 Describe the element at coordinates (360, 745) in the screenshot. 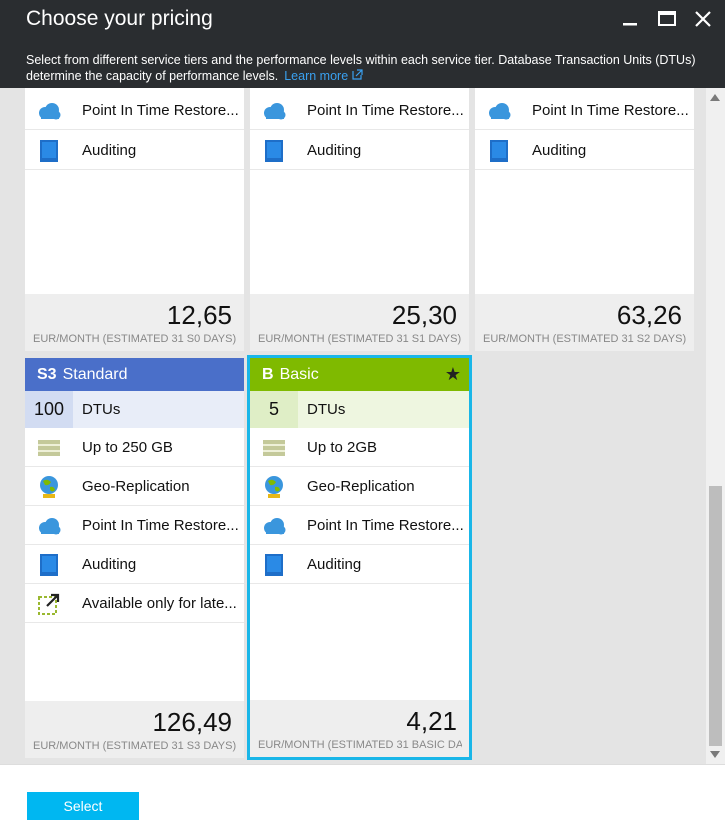

I see `price-estimate: EUR/MONTH (ESTIMATED 31 BASIC DAYS)` at that location.